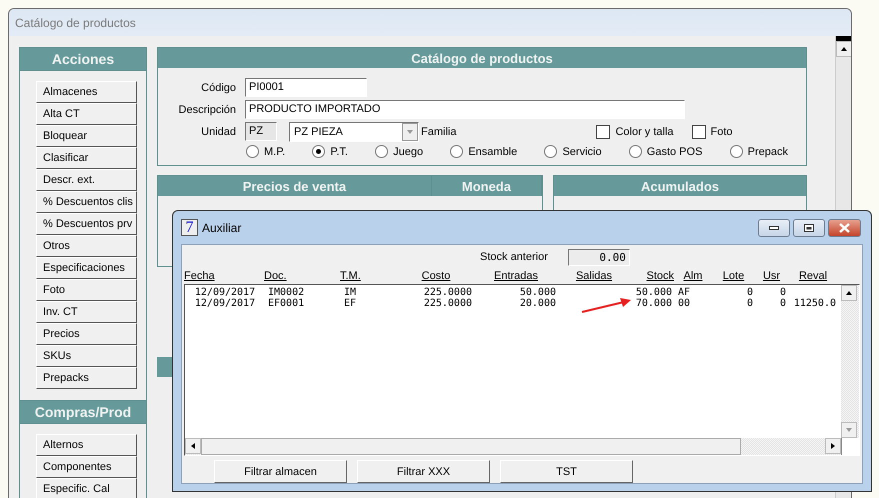 The height and width of the screenshot is (498, 879). Describe the element at coordinates (218, 132) in the screenshot. I see `field-label: Unidad` at that location.